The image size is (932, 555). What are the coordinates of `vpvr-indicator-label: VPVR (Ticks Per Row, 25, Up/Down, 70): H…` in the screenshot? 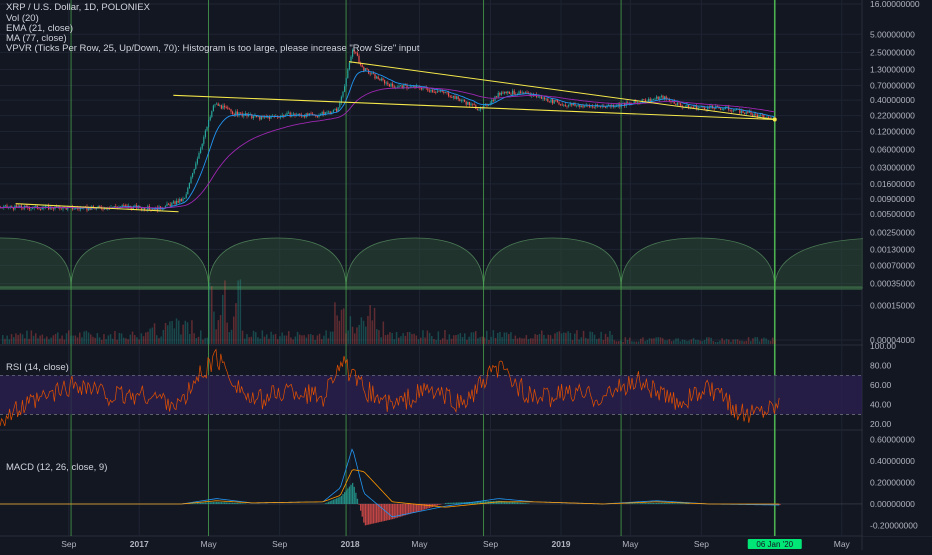 It's located at (212, 48).